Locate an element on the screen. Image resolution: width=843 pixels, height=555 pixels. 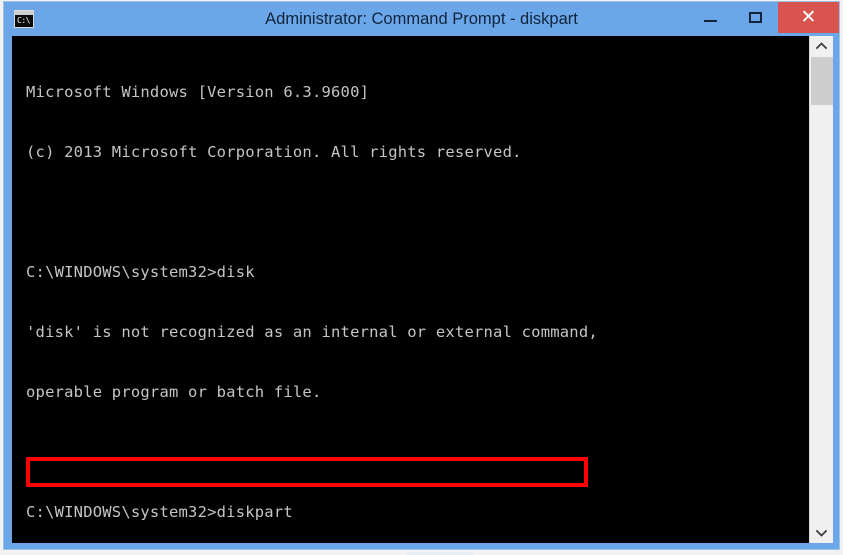
maximize-icon is located at coordinates (755, 17).